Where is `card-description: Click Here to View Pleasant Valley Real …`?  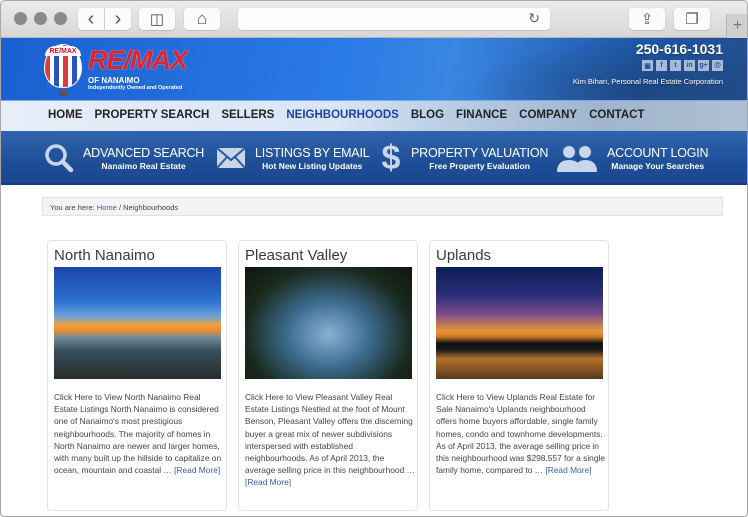 card-description: Click Here to View Pleasant Valley Real … is located at coordinates (330, 440).